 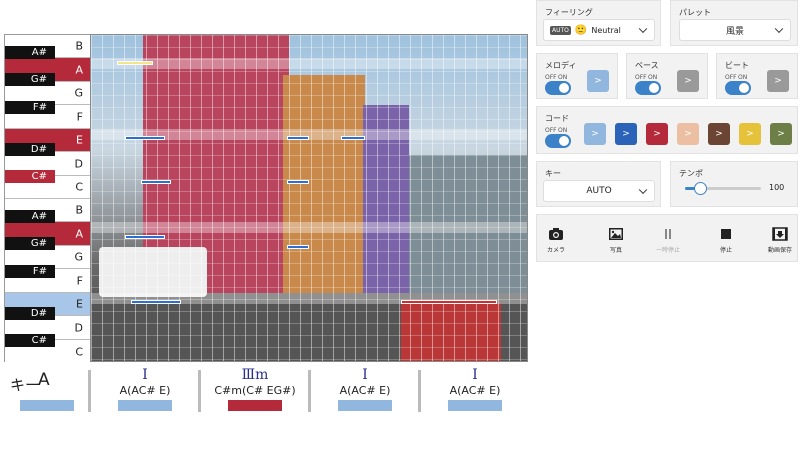 What do you see at coordinates (39, 216) in the screenshot?
I see `key-label: A#` at bounding box center [39, 216].